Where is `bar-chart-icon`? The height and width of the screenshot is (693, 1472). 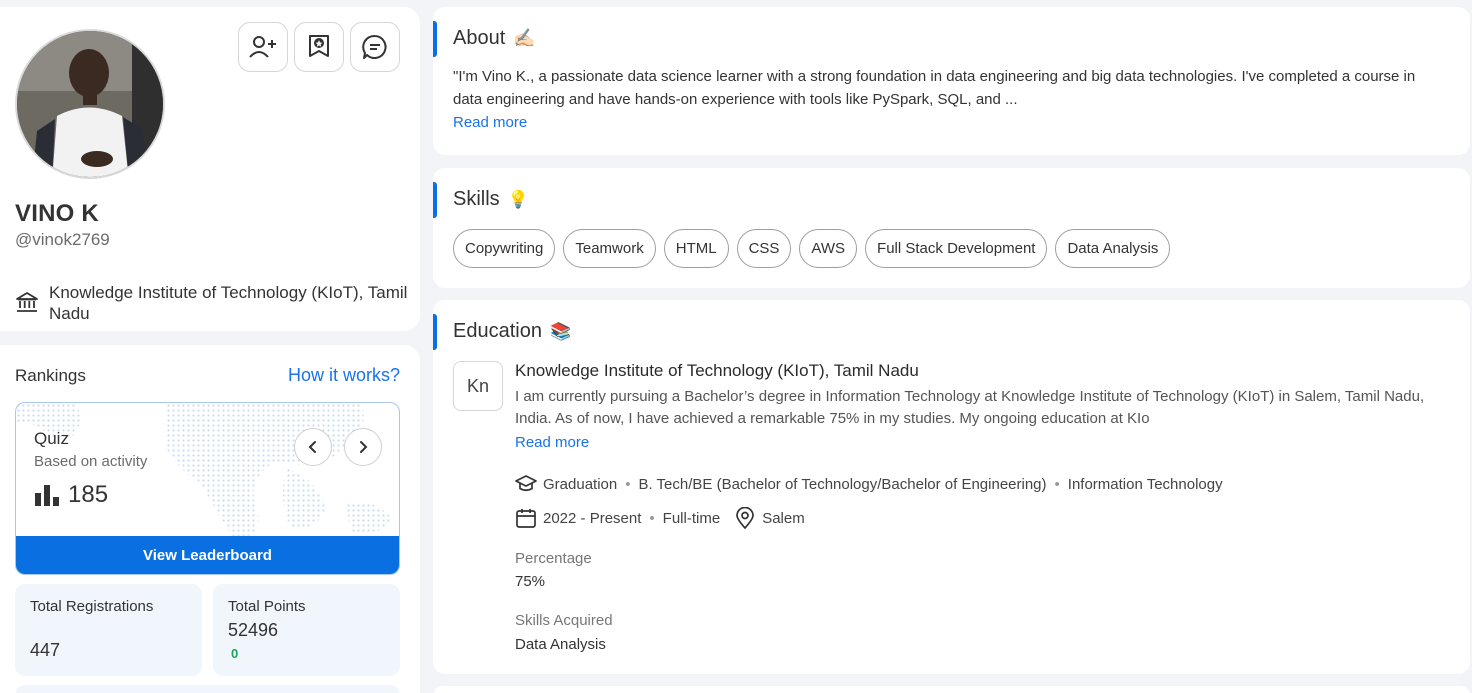
bar-chart-icon is located at coordinates (47, 495).